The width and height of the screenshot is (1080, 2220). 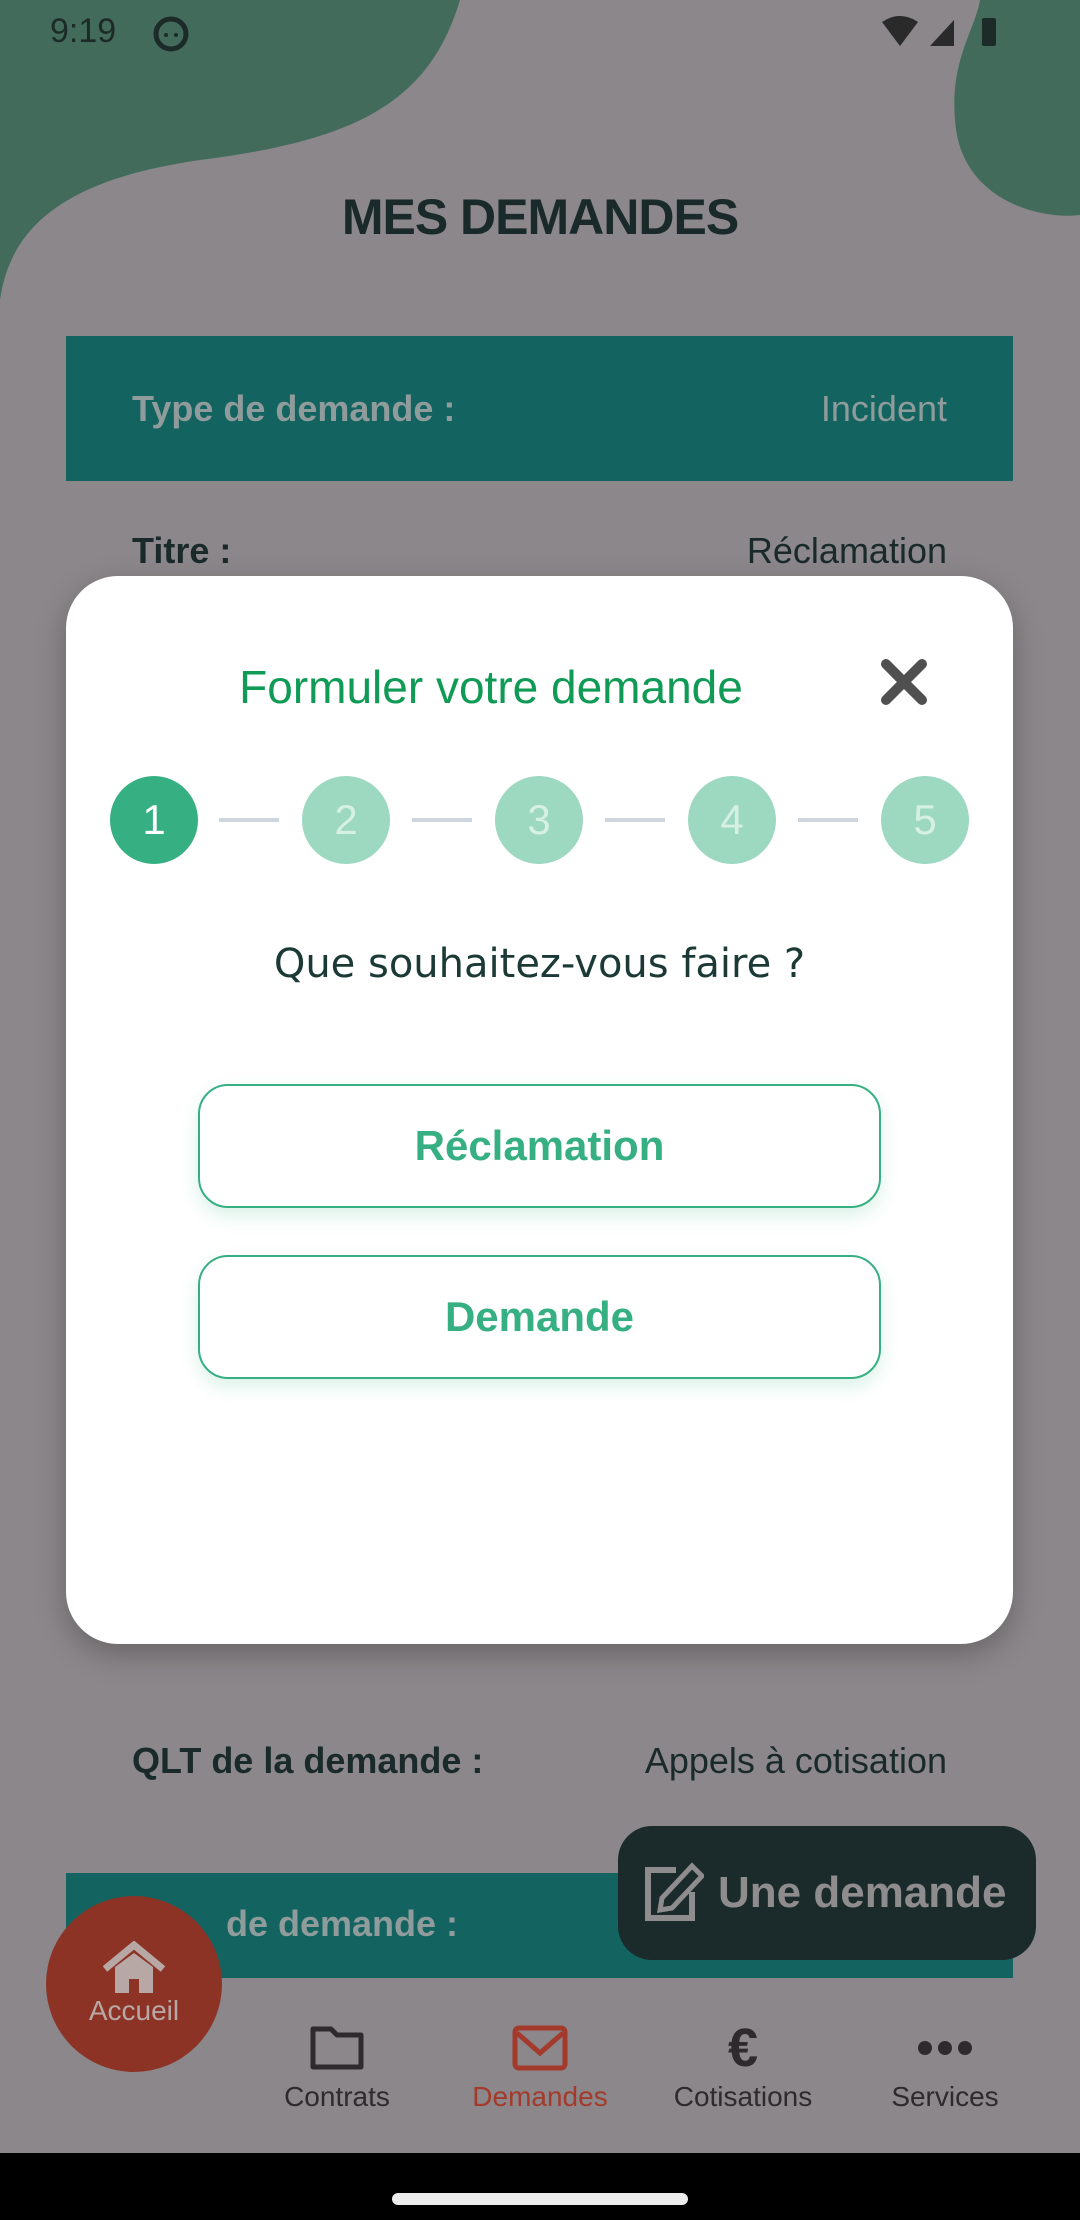 I want to click on nav-services: Services, so click(x=945, y=2069).